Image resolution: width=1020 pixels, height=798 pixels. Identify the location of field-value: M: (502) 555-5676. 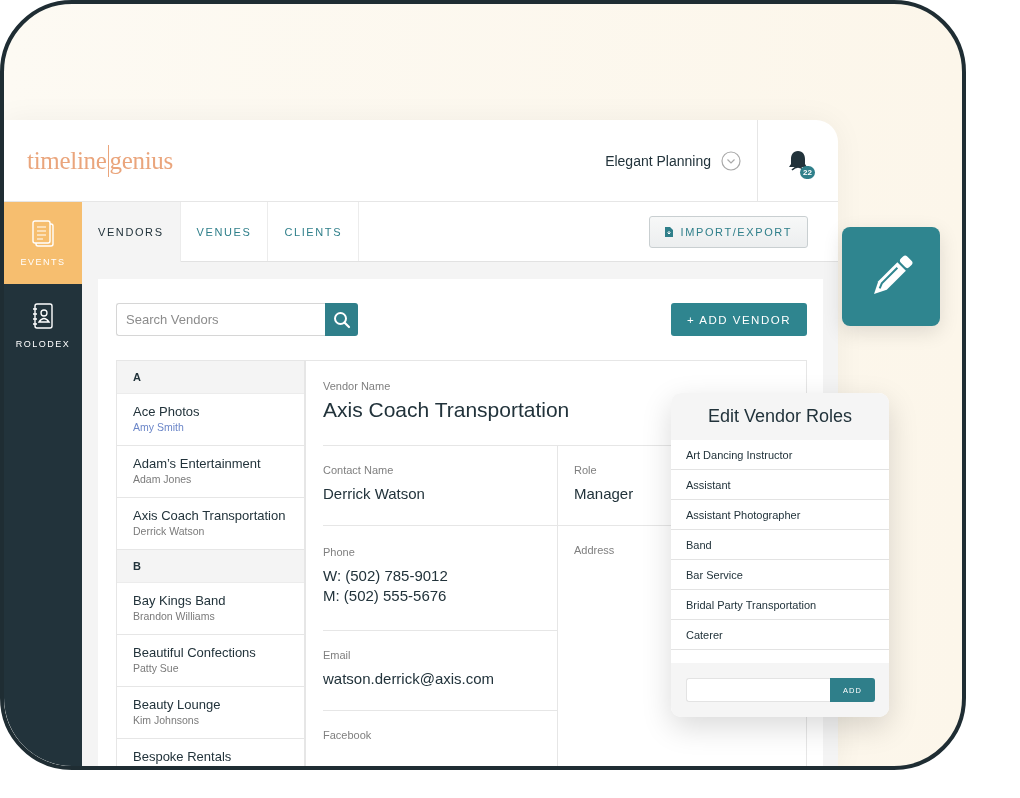
(385, 595).